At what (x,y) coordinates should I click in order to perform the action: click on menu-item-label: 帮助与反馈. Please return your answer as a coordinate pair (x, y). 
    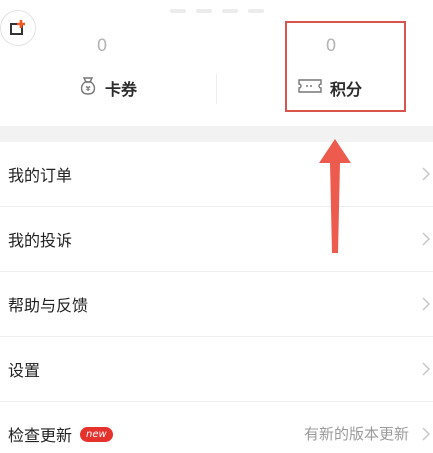
    Looking at the image, I should click on (48, 305).